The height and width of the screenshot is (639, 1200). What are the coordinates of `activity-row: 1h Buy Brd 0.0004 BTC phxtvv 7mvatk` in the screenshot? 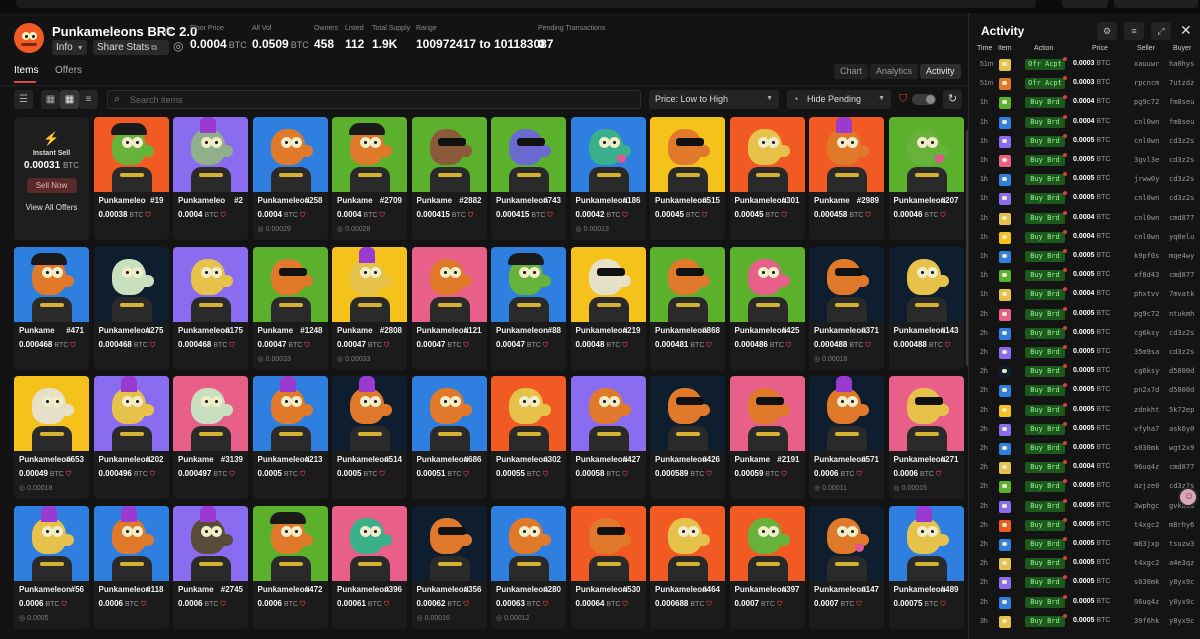 It's located at (1084, 294).